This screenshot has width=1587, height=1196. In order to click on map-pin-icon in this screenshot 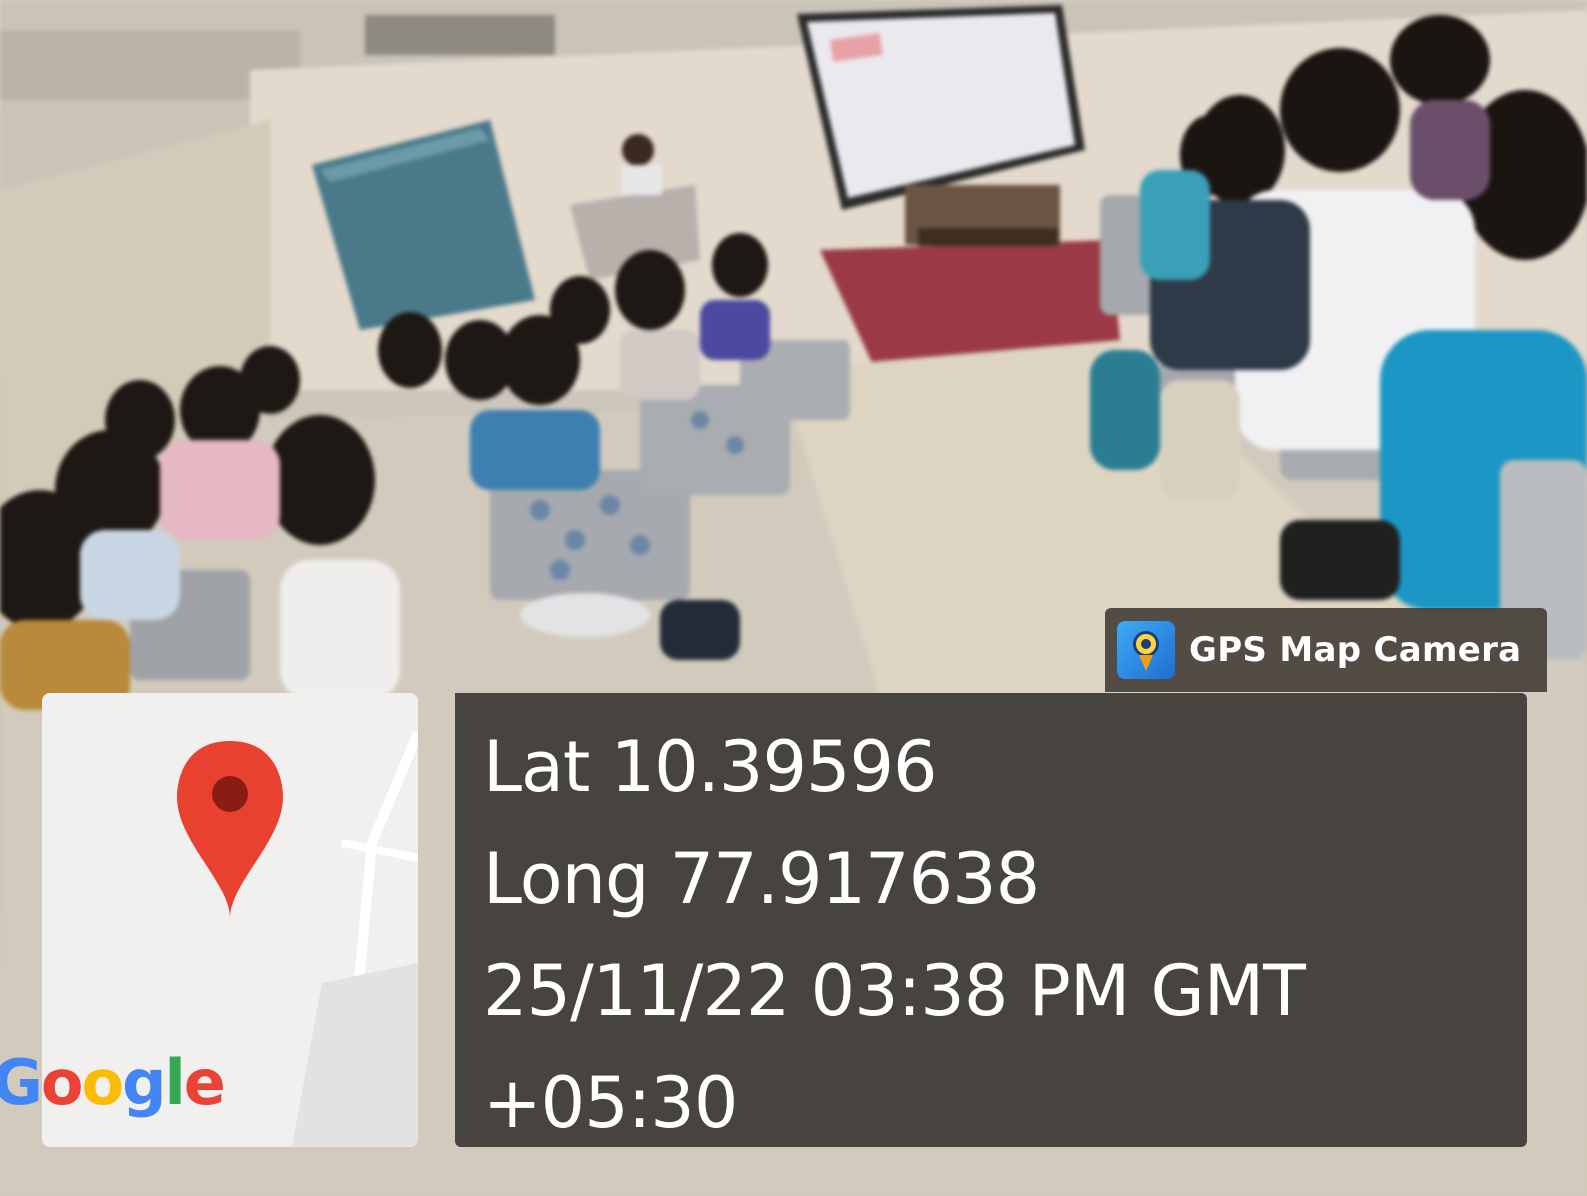, I will do `click(230, 829)`.